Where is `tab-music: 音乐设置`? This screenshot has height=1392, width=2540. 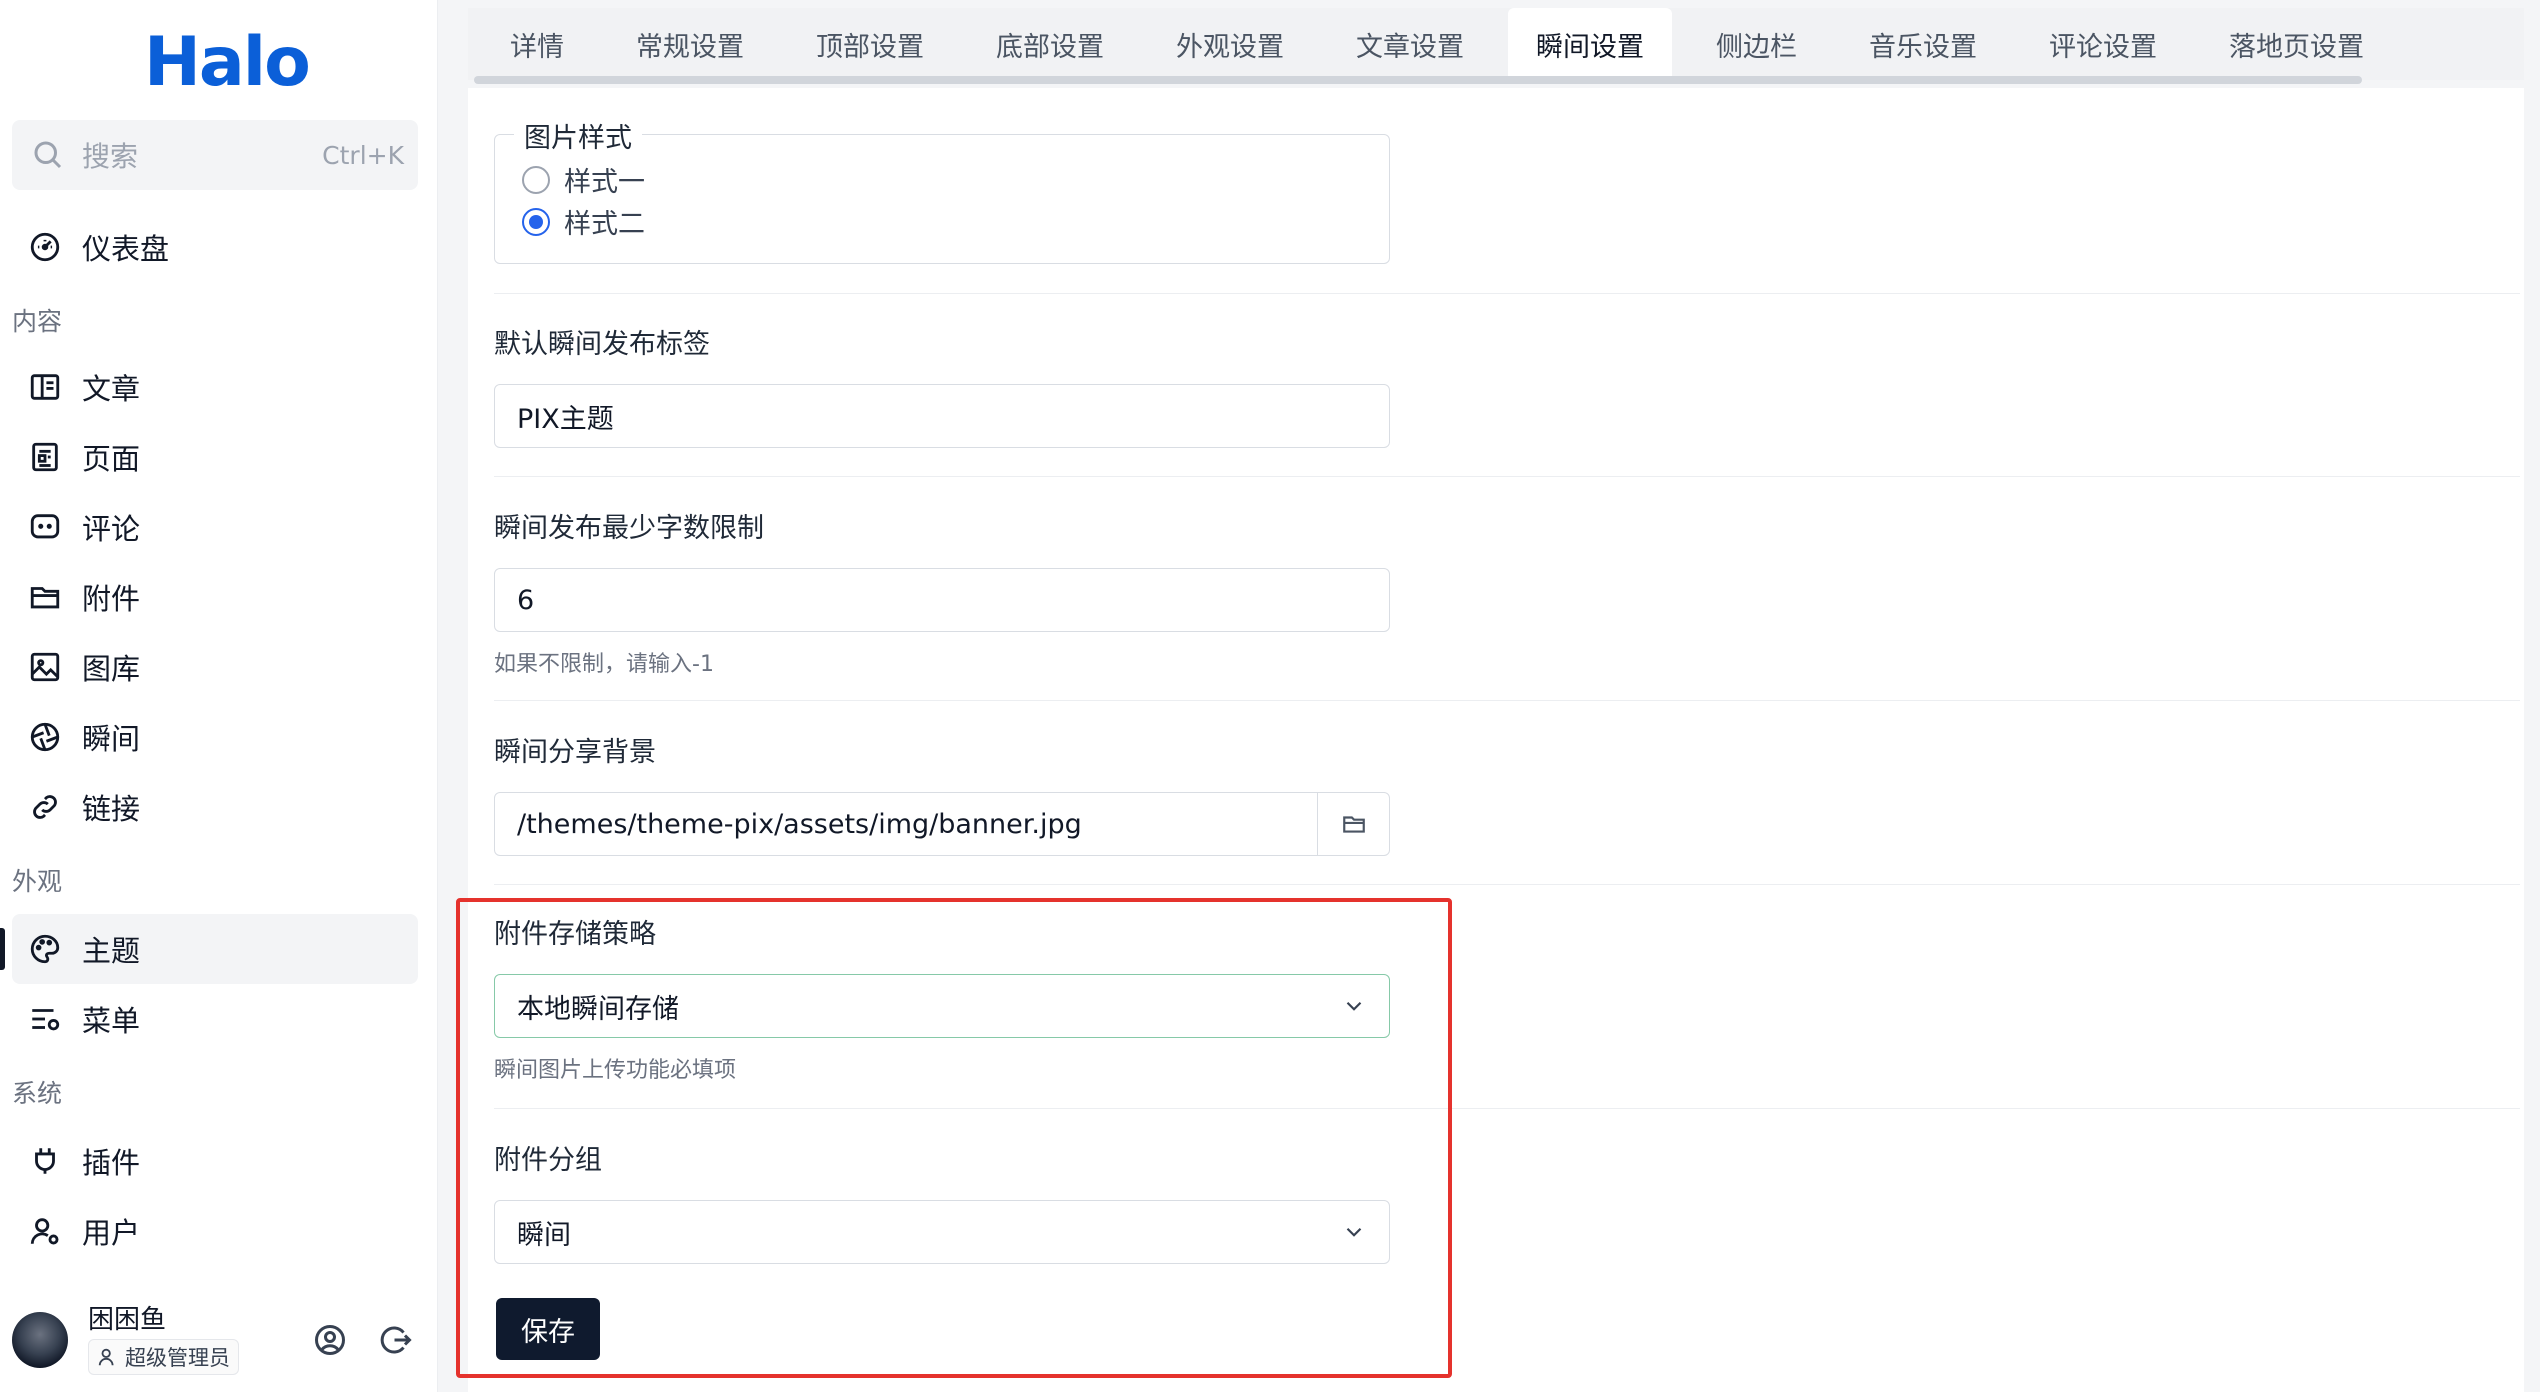 tab-music: 音乐设置 is located at coordinates (1923, 44).